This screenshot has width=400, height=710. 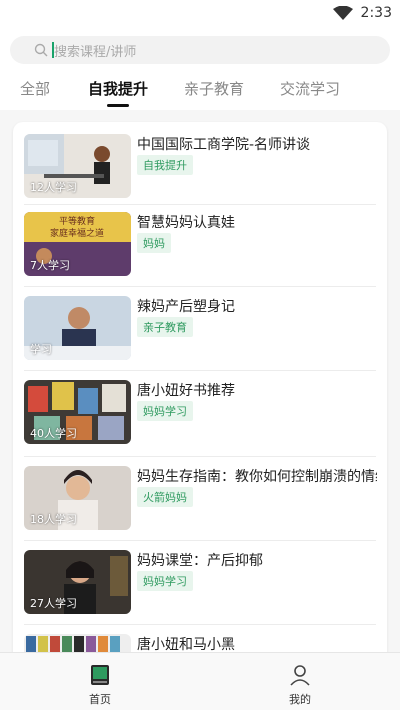 I want to click on nav-home: 首页, so click(x=100, y=685).